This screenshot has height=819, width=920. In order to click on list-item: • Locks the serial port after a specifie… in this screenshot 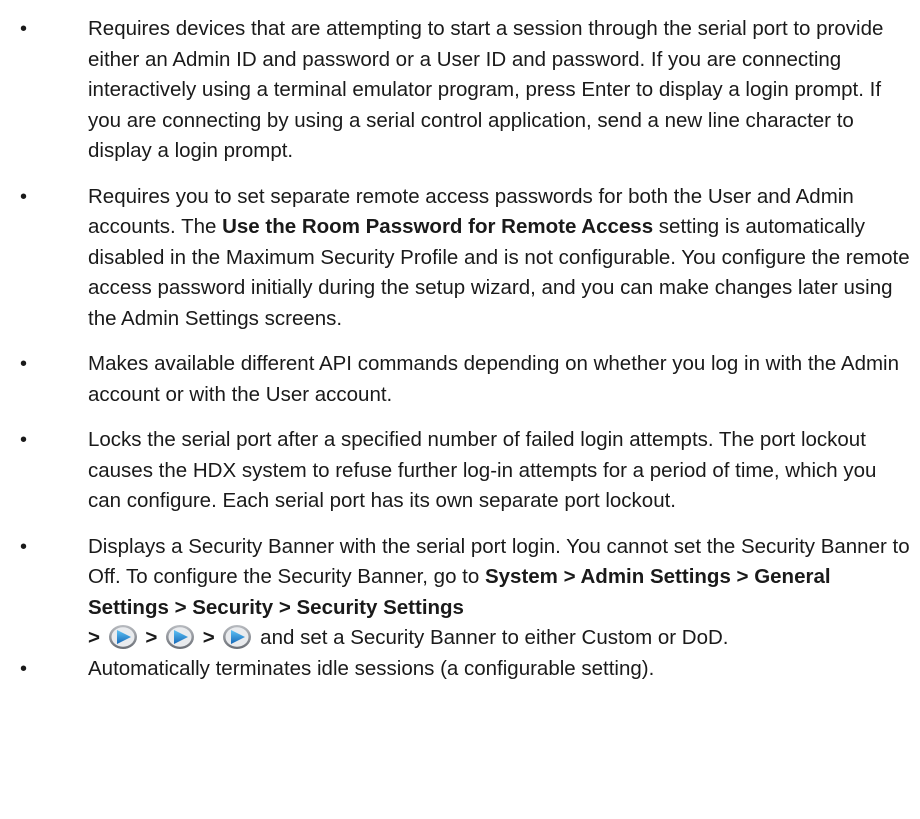, I will do `click(460, 471)`.